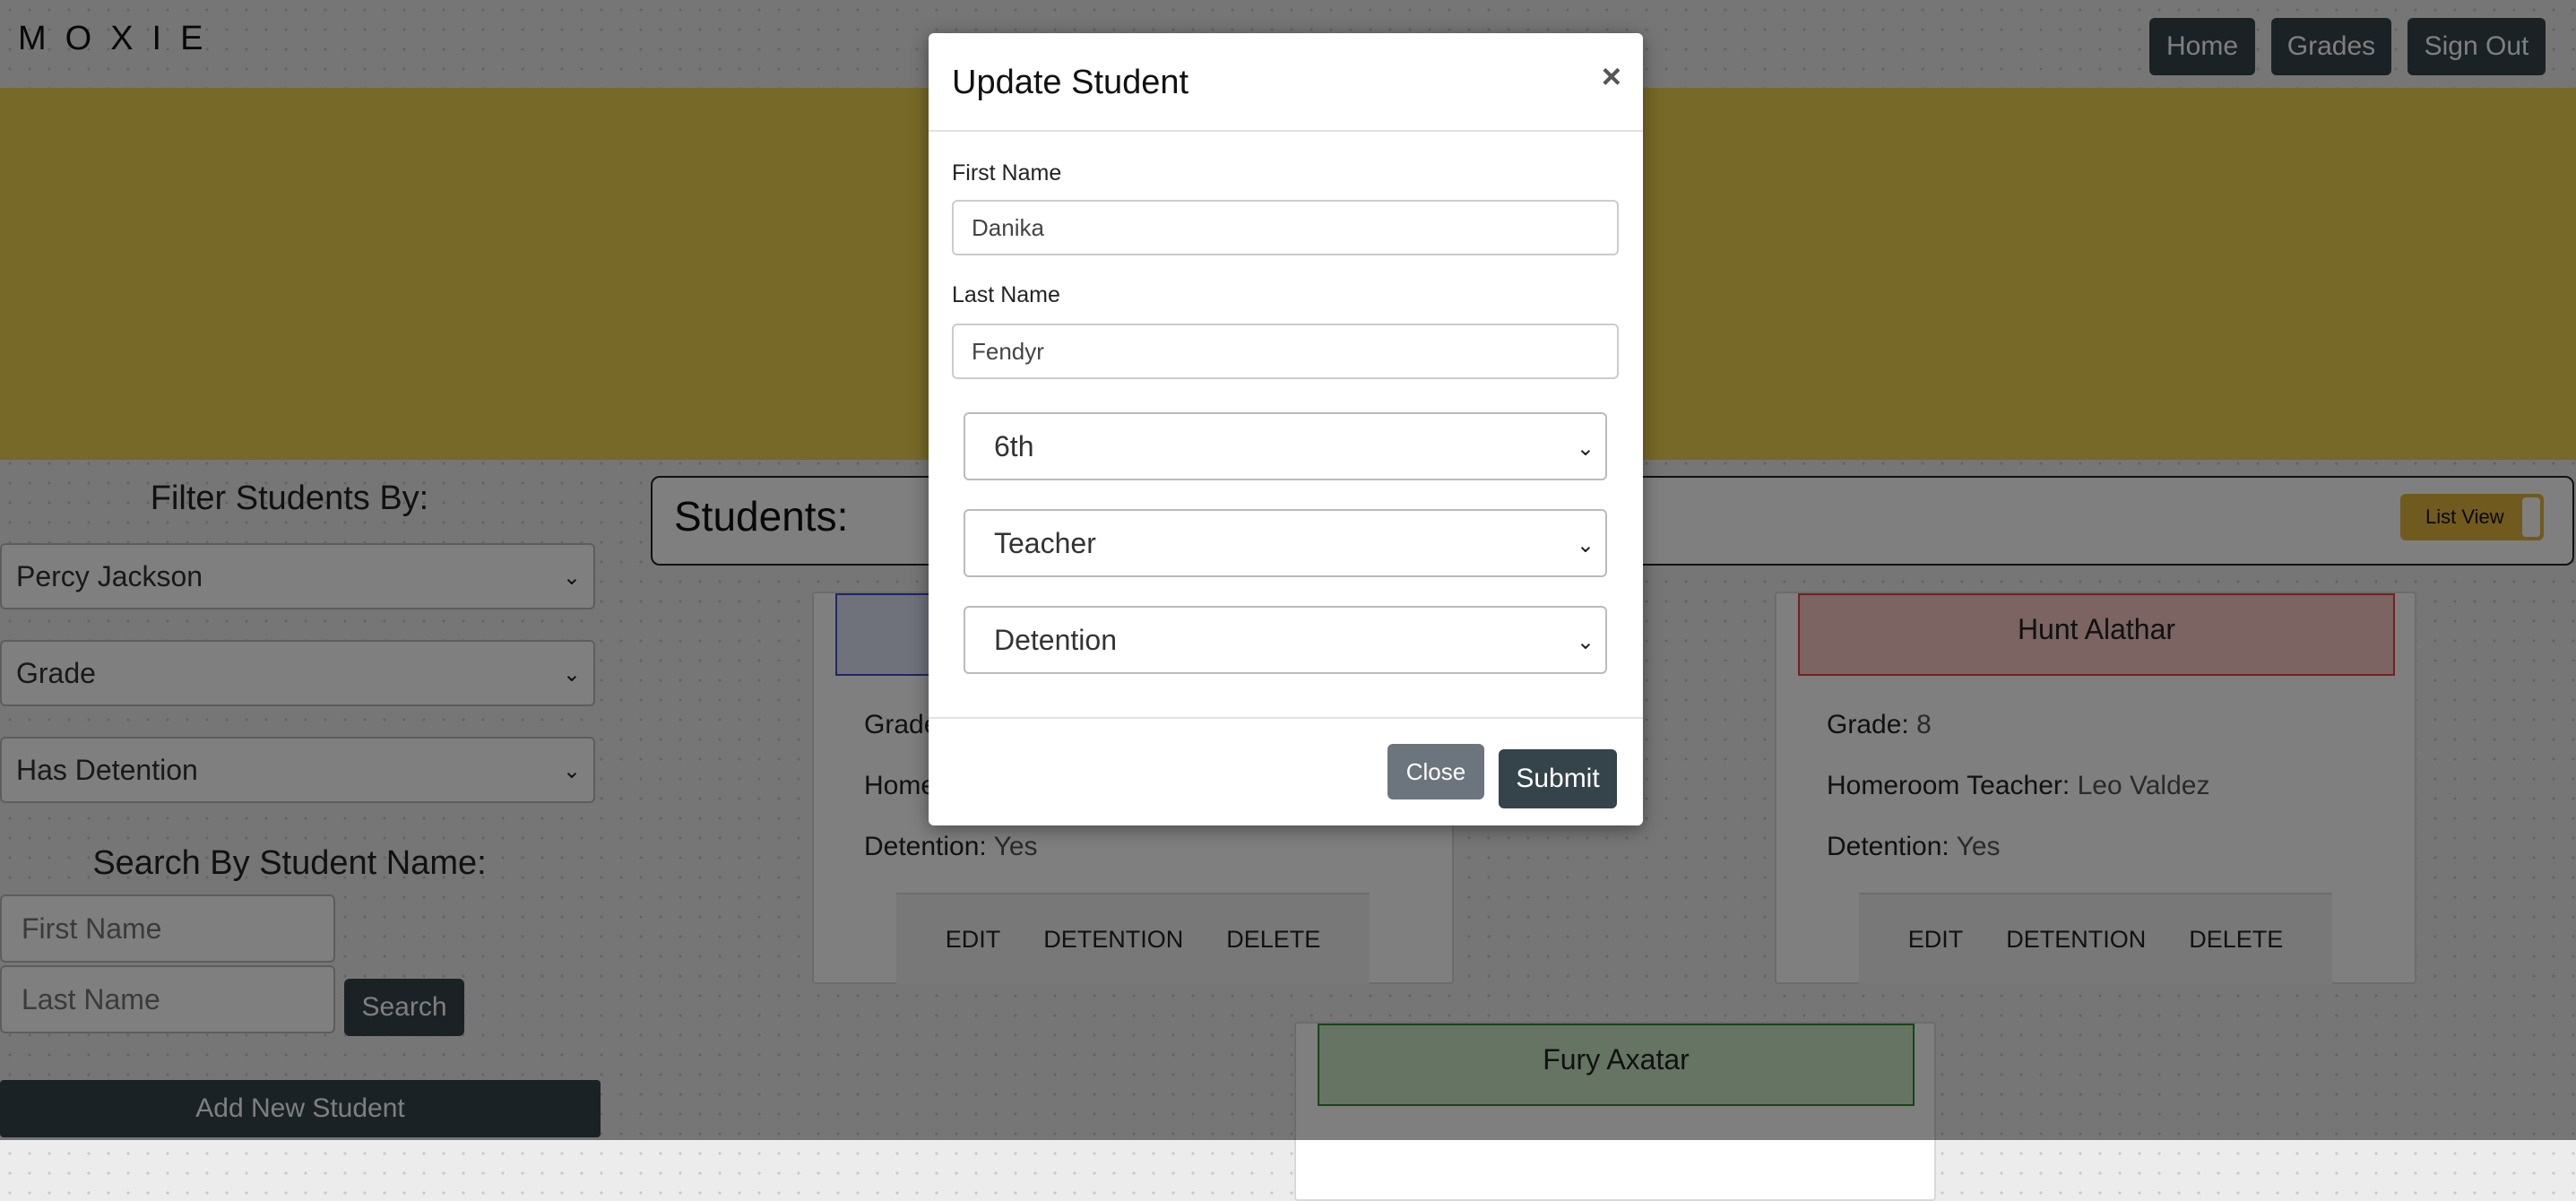  What do you see at coordinates (1286, 131) in the screenshot?
I see `modal-divider` at bounding box center [1286, 131].